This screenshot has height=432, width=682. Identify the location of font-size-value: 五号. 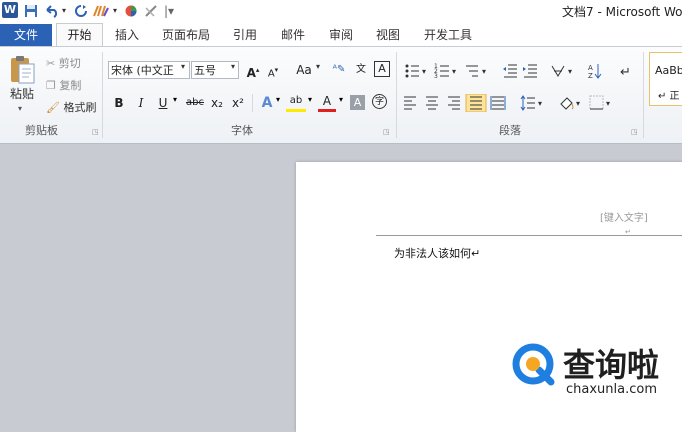
(205, 70).